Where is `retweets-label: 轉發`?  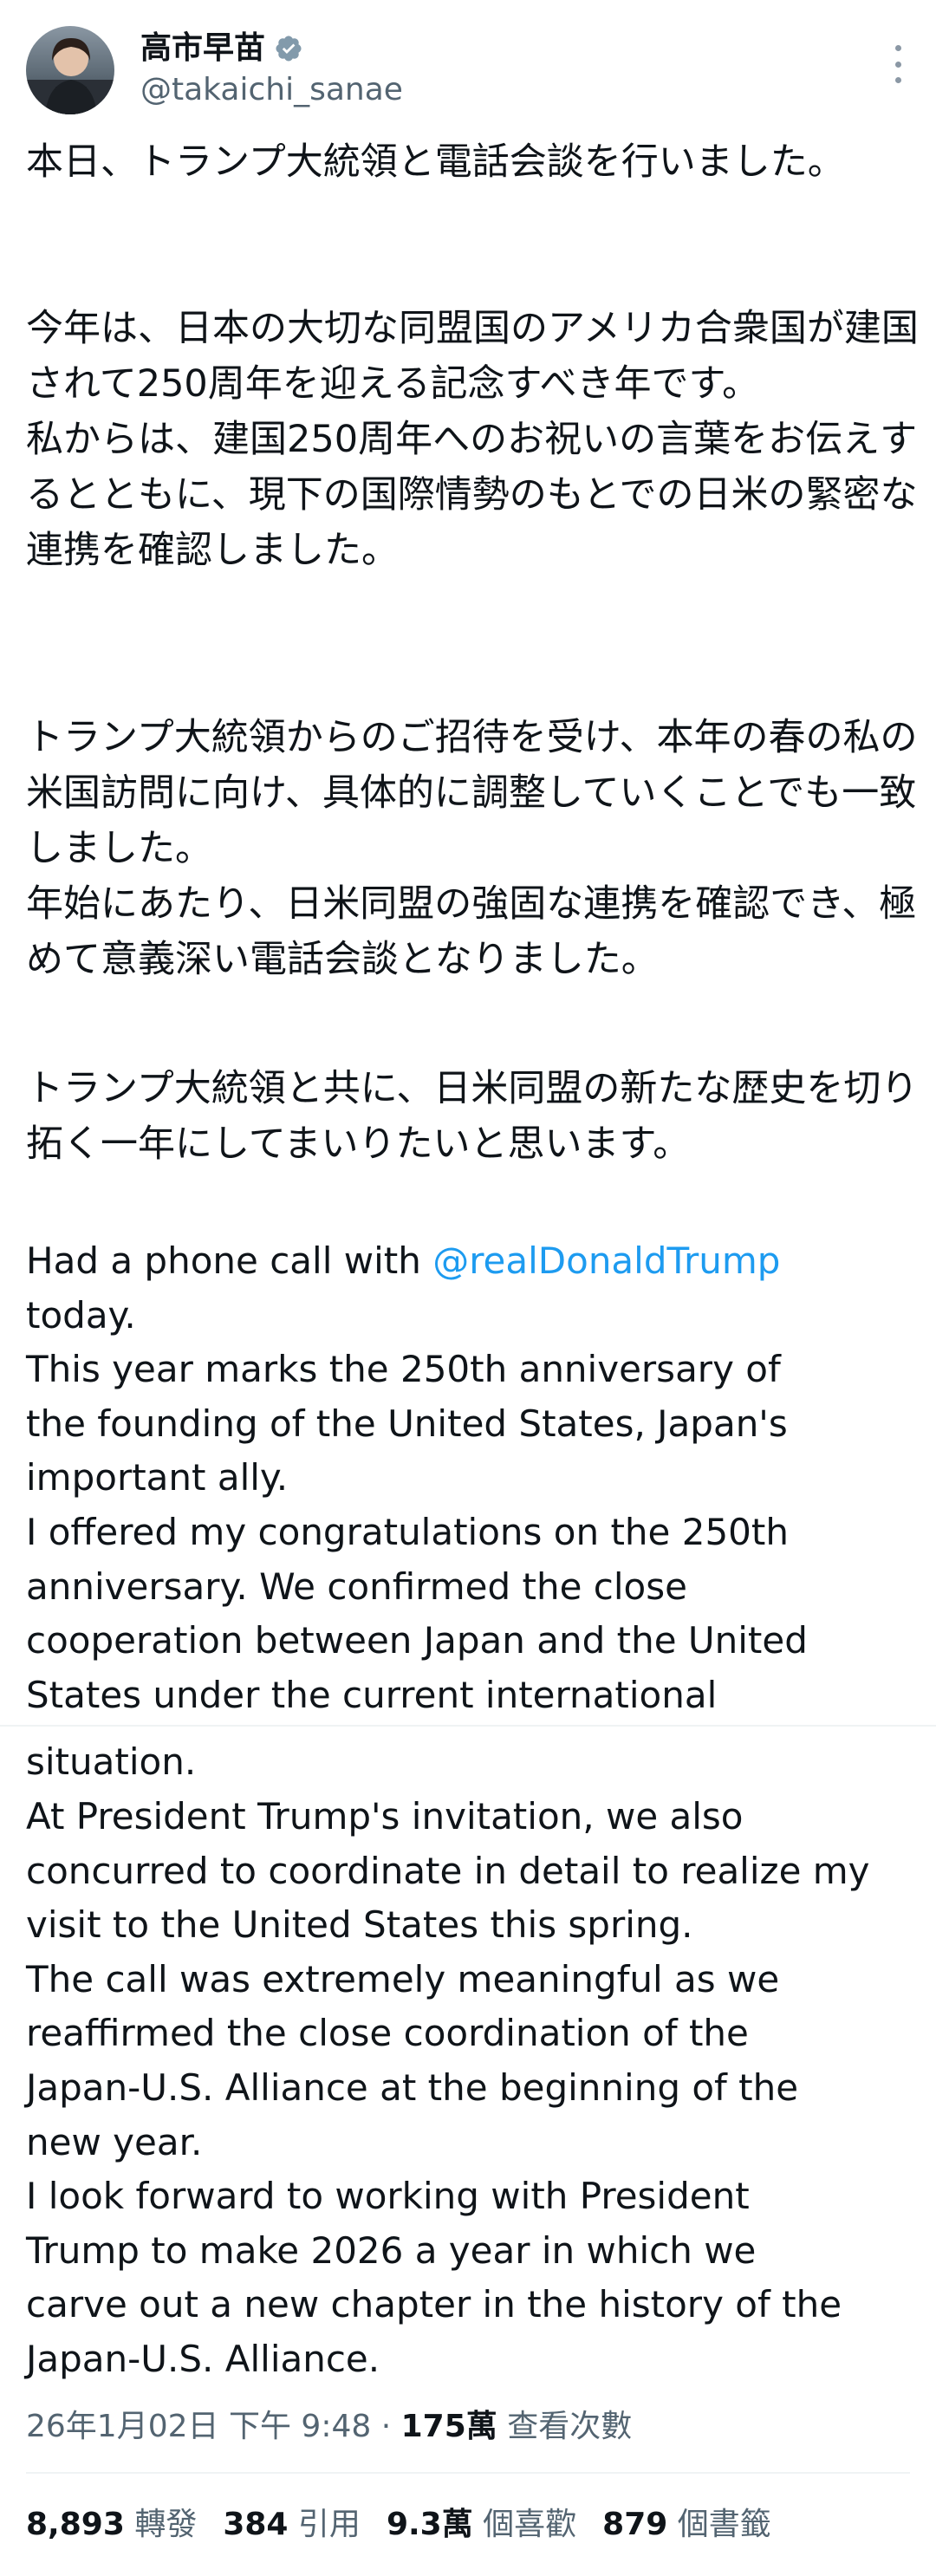 retweets-label: 轉發 is located at coordinates (161, 2524).